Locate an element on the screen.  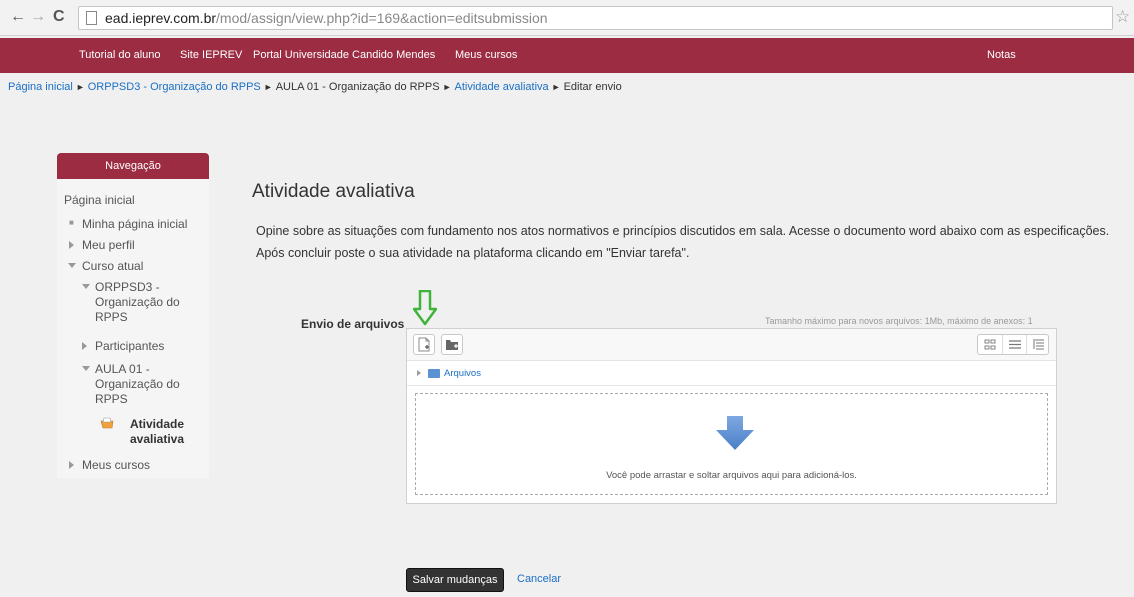
view-list-button is located at coordinates (1014, 344).